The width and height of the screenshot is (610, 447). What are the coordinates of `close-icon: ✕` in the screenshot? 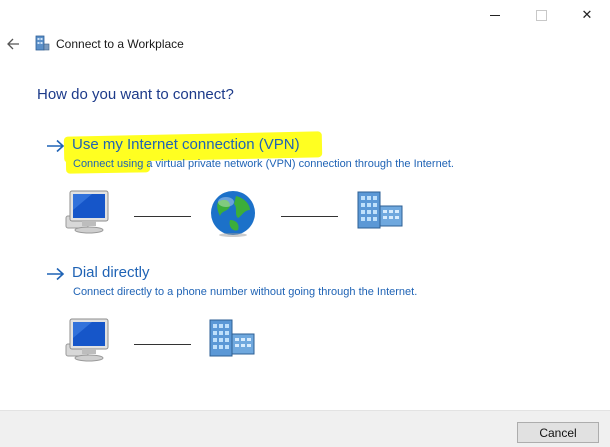 It's located at (587, 14).